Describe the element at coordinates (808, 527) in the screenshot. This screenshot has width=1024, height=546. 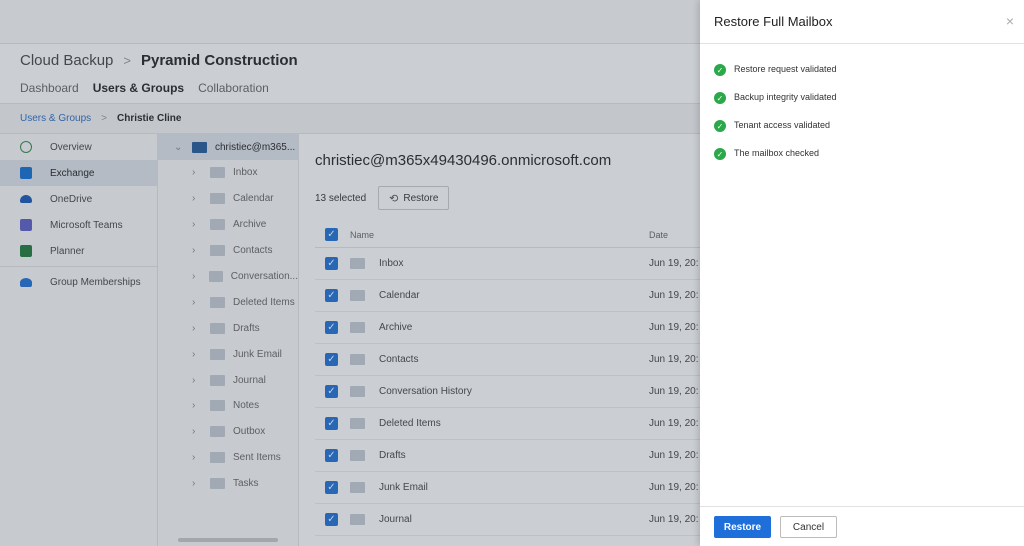
I see `cancel-button: Cancel` at that location.